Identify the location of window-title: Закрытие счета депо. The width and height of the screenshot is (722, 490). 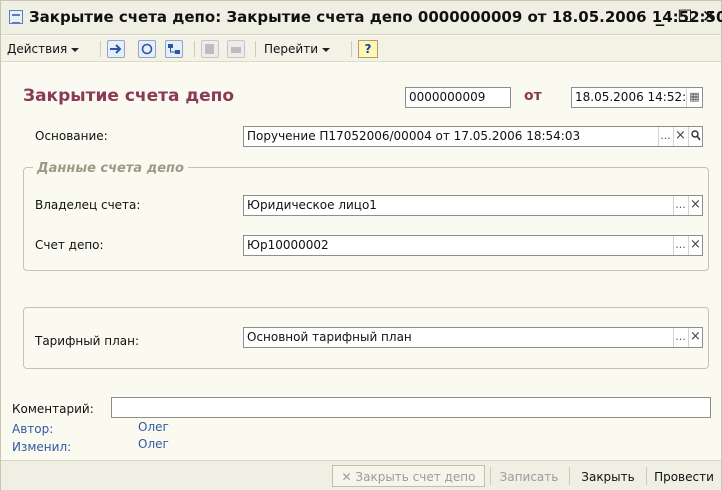
(375, 17).